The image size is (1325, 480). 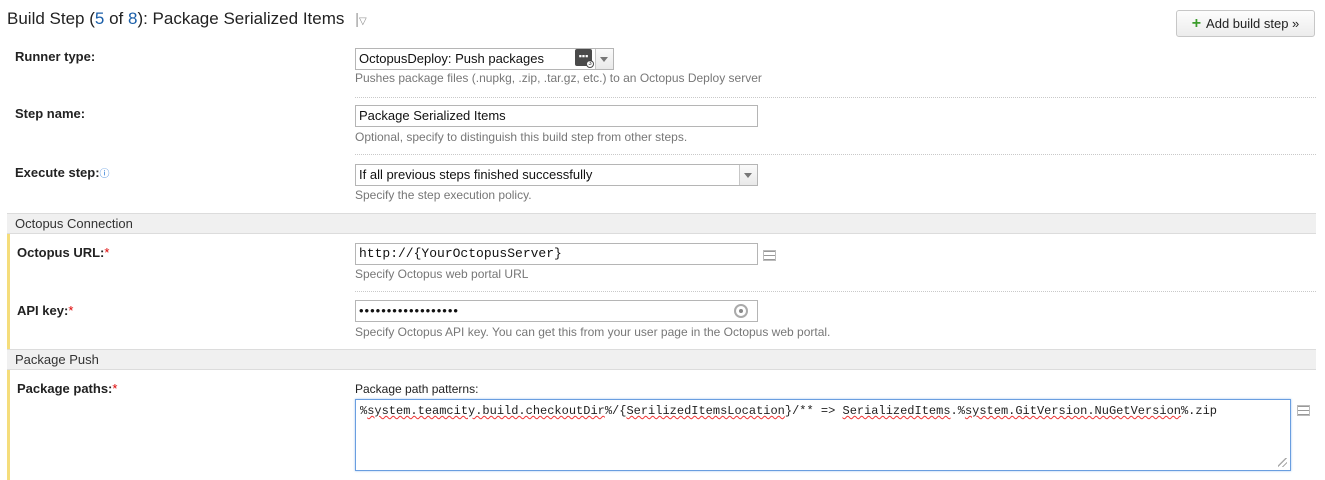 I want to click on api-key-label: API key:*, so click(x=45, y=310).